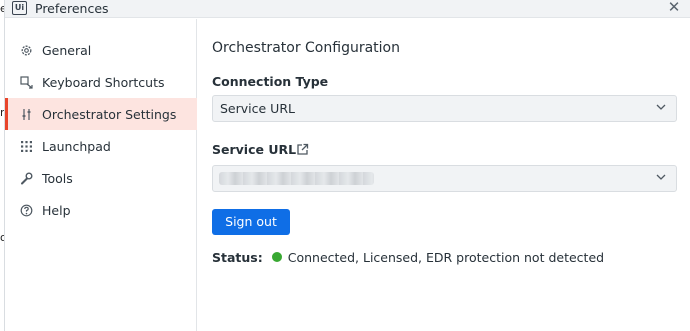  What do you see at coordinates (26, 210) in the screenshot?
I see `help-icon` at bounding box center [26, 210].